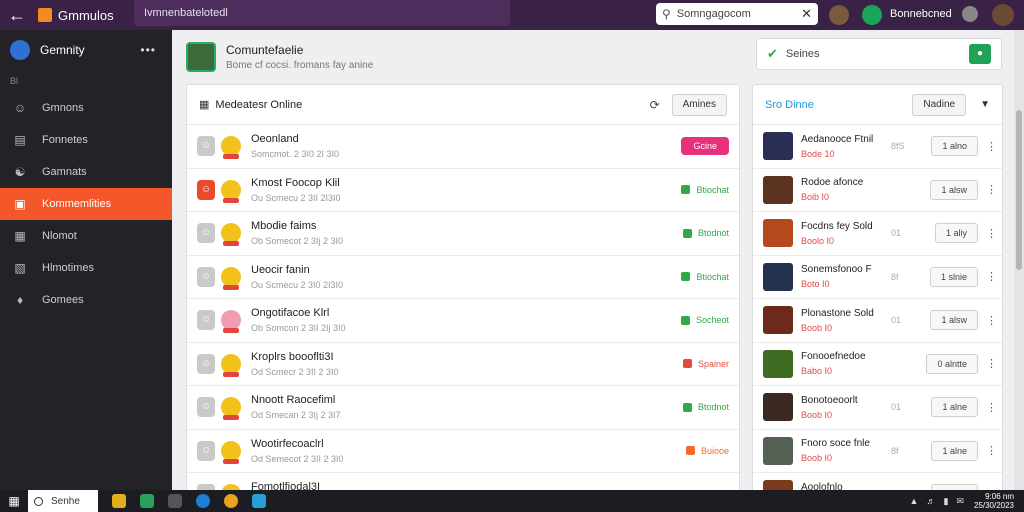 Image resolution: width=1024 pixels, height=512 pixels. Describe the element at coordinates (914, 501) in the screenshot. I see `network-icon: ▲` at that location.